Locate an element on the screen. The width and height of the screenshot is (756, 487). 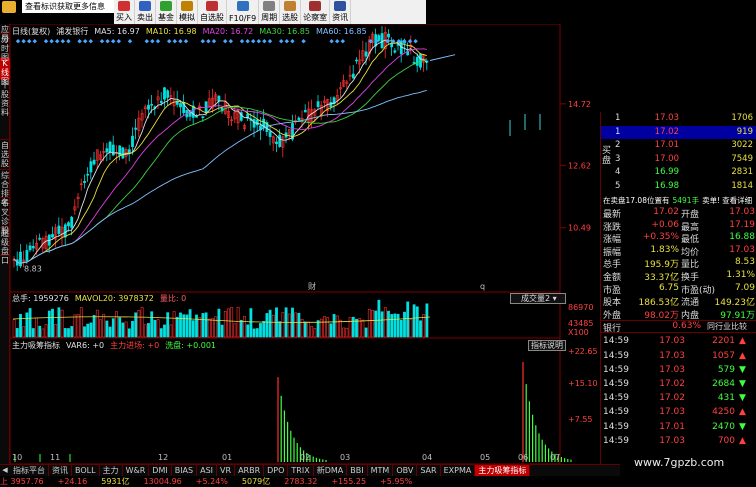
indicator-tab-15: OBV is located at coordinates (405, 470).